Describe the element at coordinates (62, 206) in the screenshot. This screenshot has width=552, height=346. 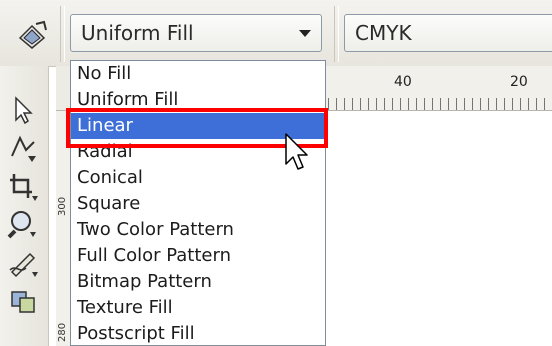
I see `ruler-label: 300` at that location.